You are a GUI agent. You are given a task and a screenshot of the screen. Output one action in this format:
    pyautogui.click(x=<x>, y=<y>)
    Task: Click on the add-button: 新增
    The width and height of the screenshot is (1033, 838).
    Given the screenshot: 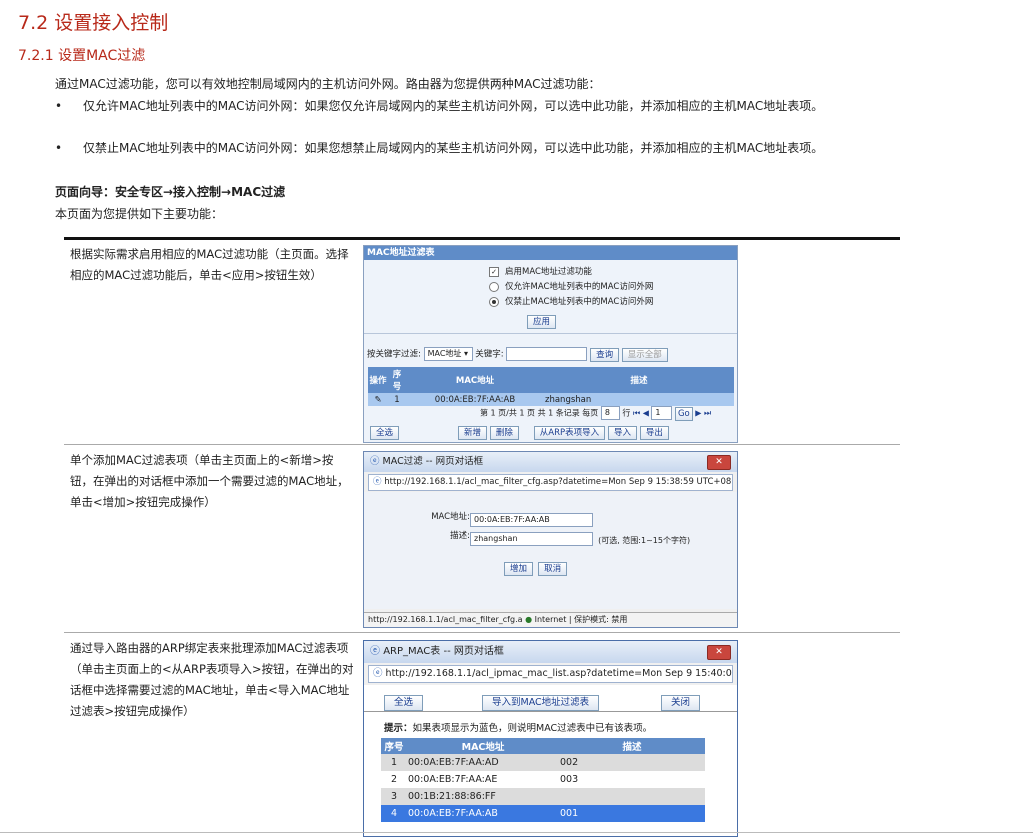 What is the action you would take?
    pyautogui.click(x=473, y=433)
    